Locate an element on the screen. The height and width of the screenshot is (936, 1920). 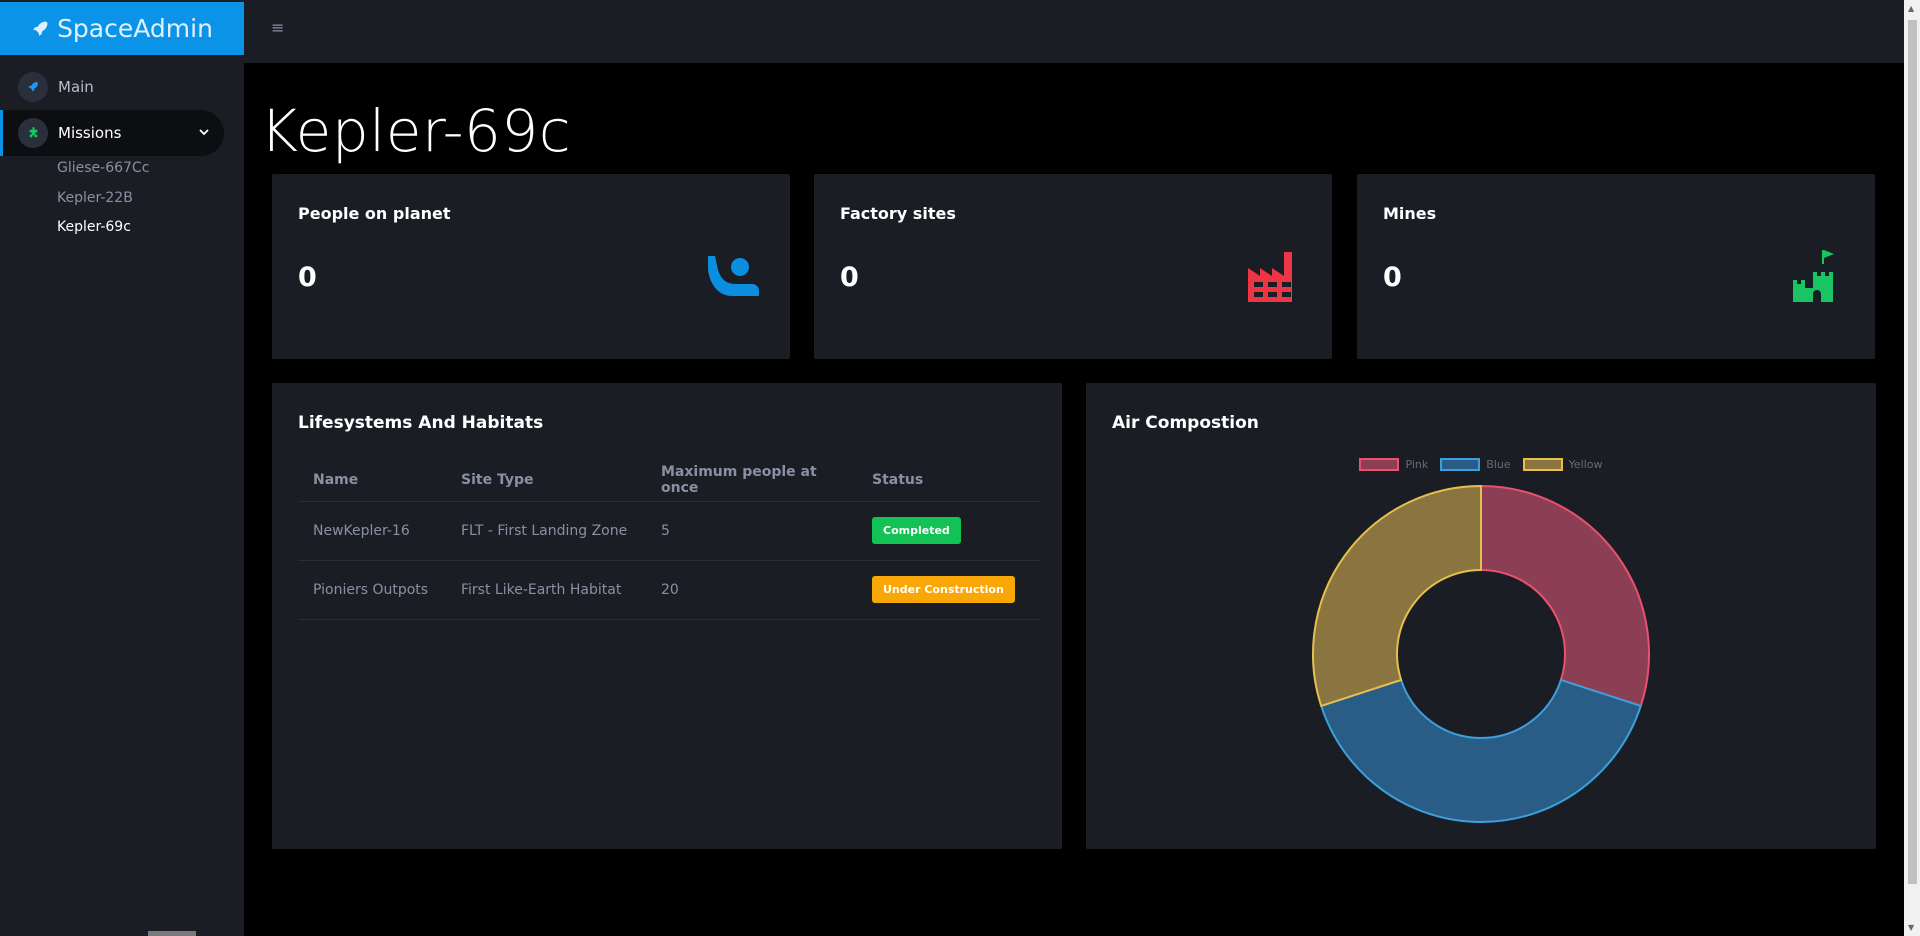
stat-label: Mines is located at coordinates (1410, 213).